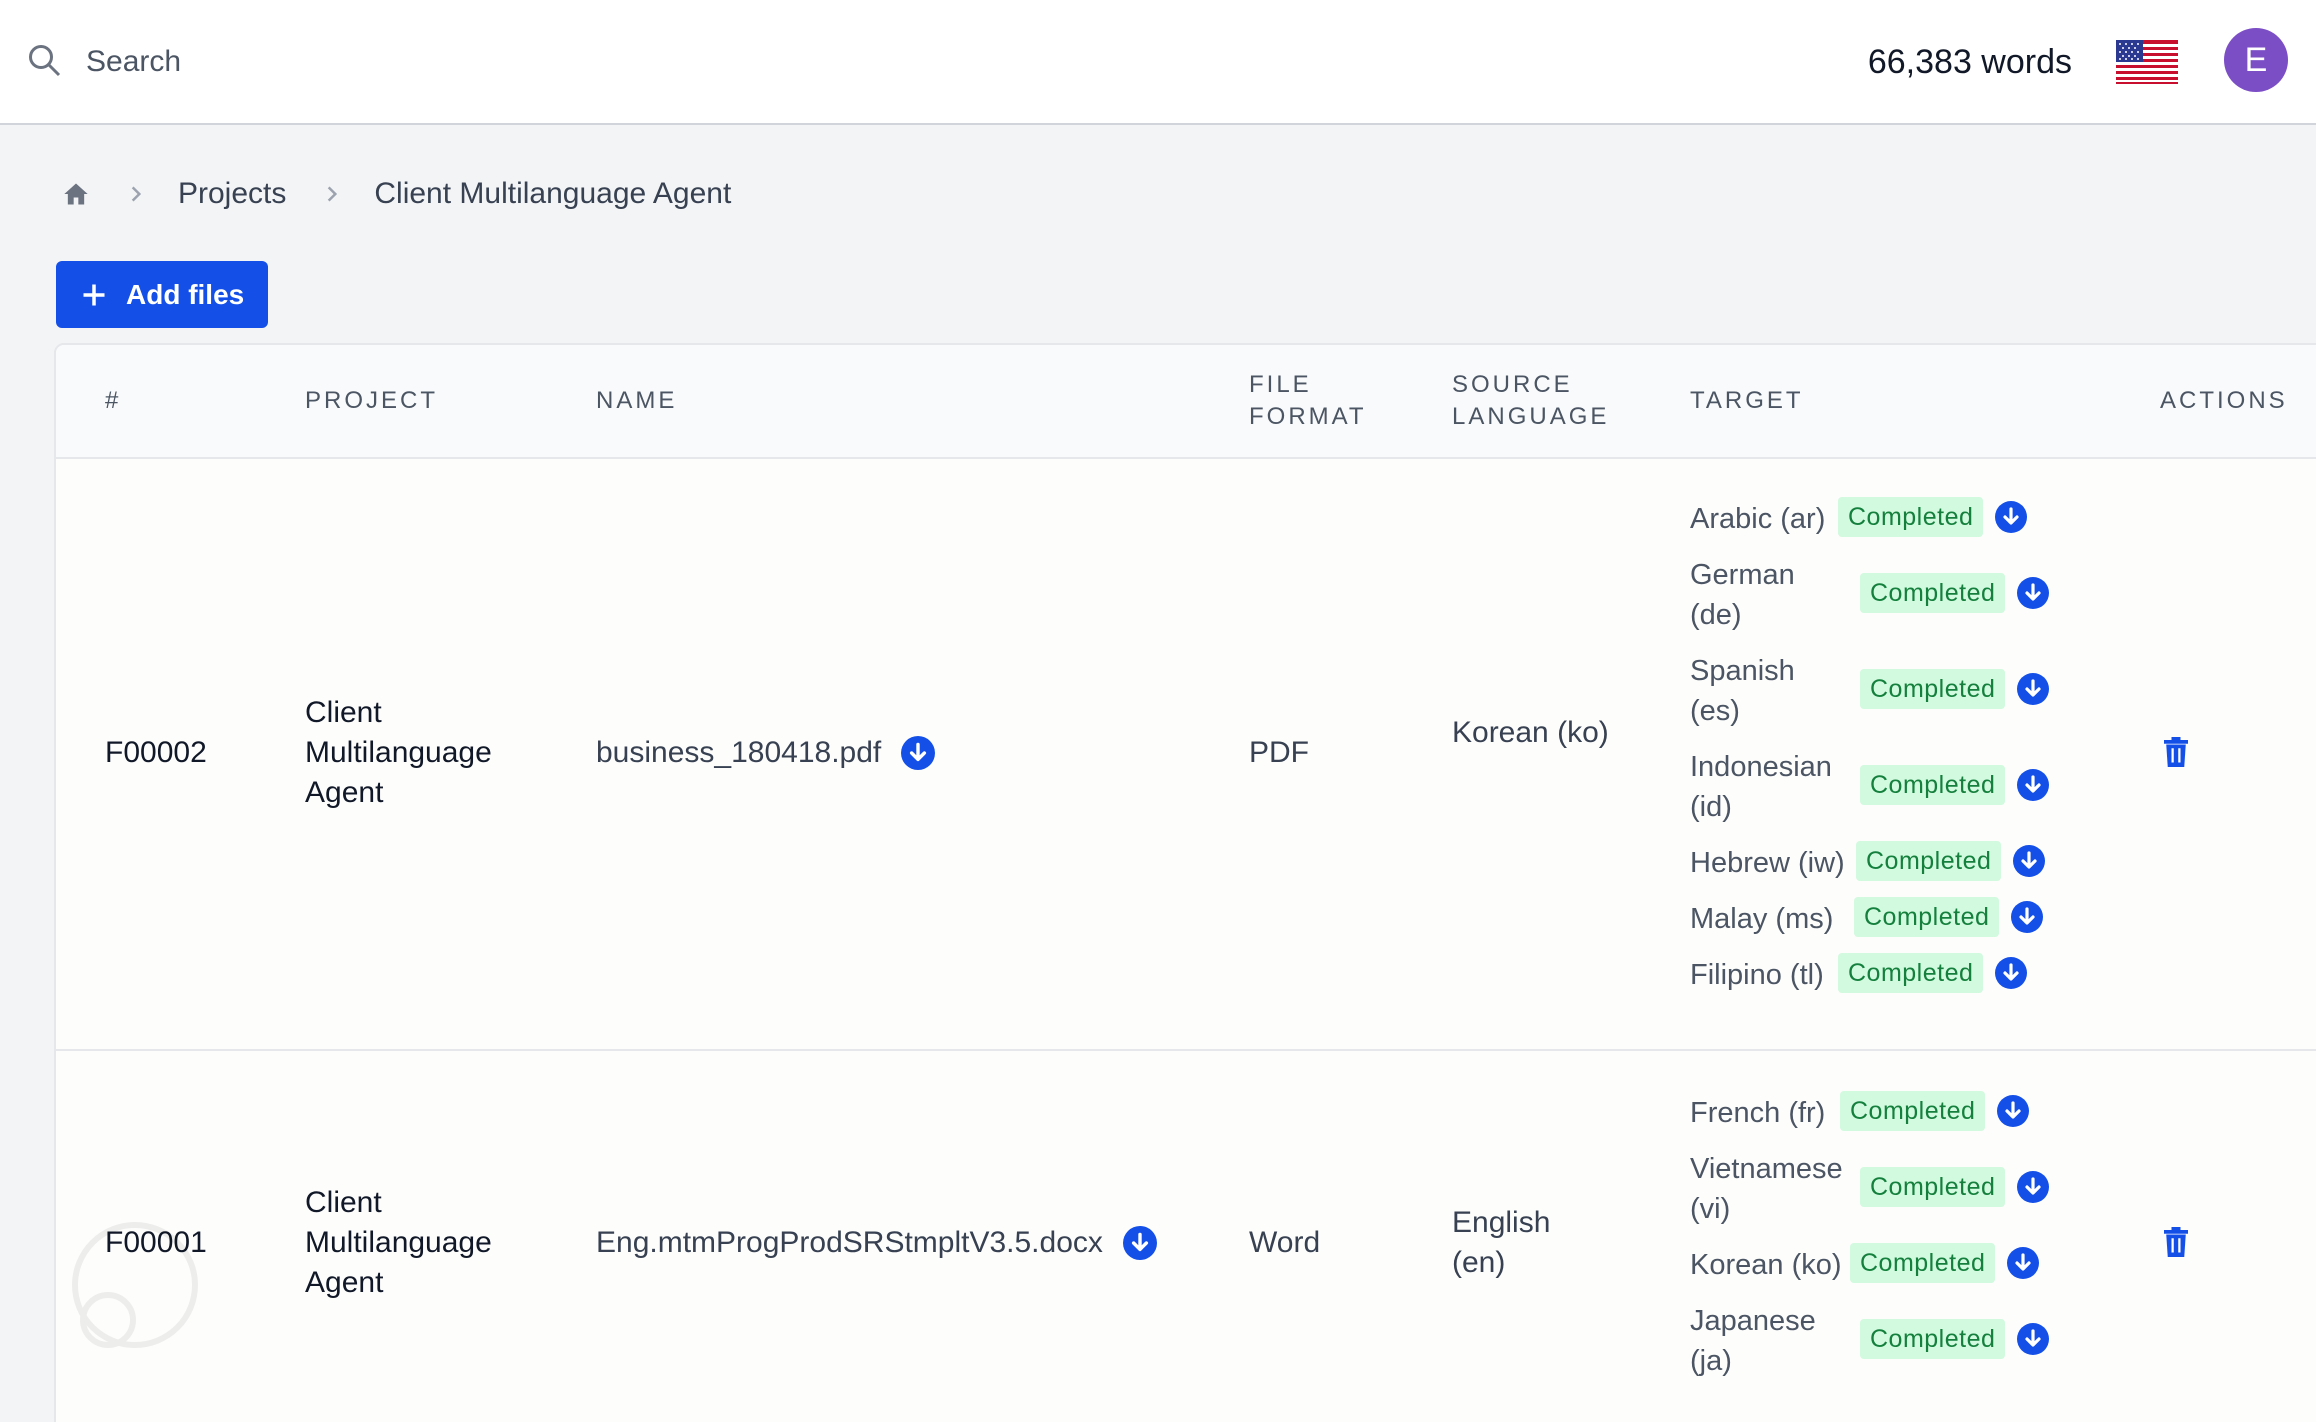  What do you see at coordinates (1531, 400) in the screenshot?
I see `header-source-language: Source language` at bounding box center [1531, 400].